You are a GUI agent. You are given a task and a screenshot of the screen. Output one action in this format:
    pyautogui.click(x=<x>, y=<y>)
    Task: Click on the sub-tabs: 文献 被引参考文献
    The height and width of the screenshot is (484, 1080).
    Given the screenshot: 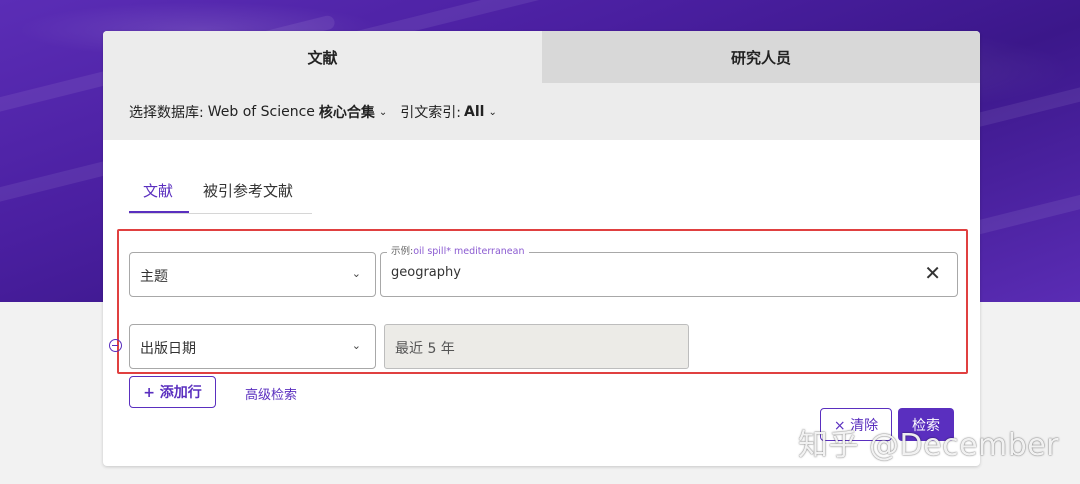 What is the action you would take?
    pyautogui.click(x=220, y=191)
    